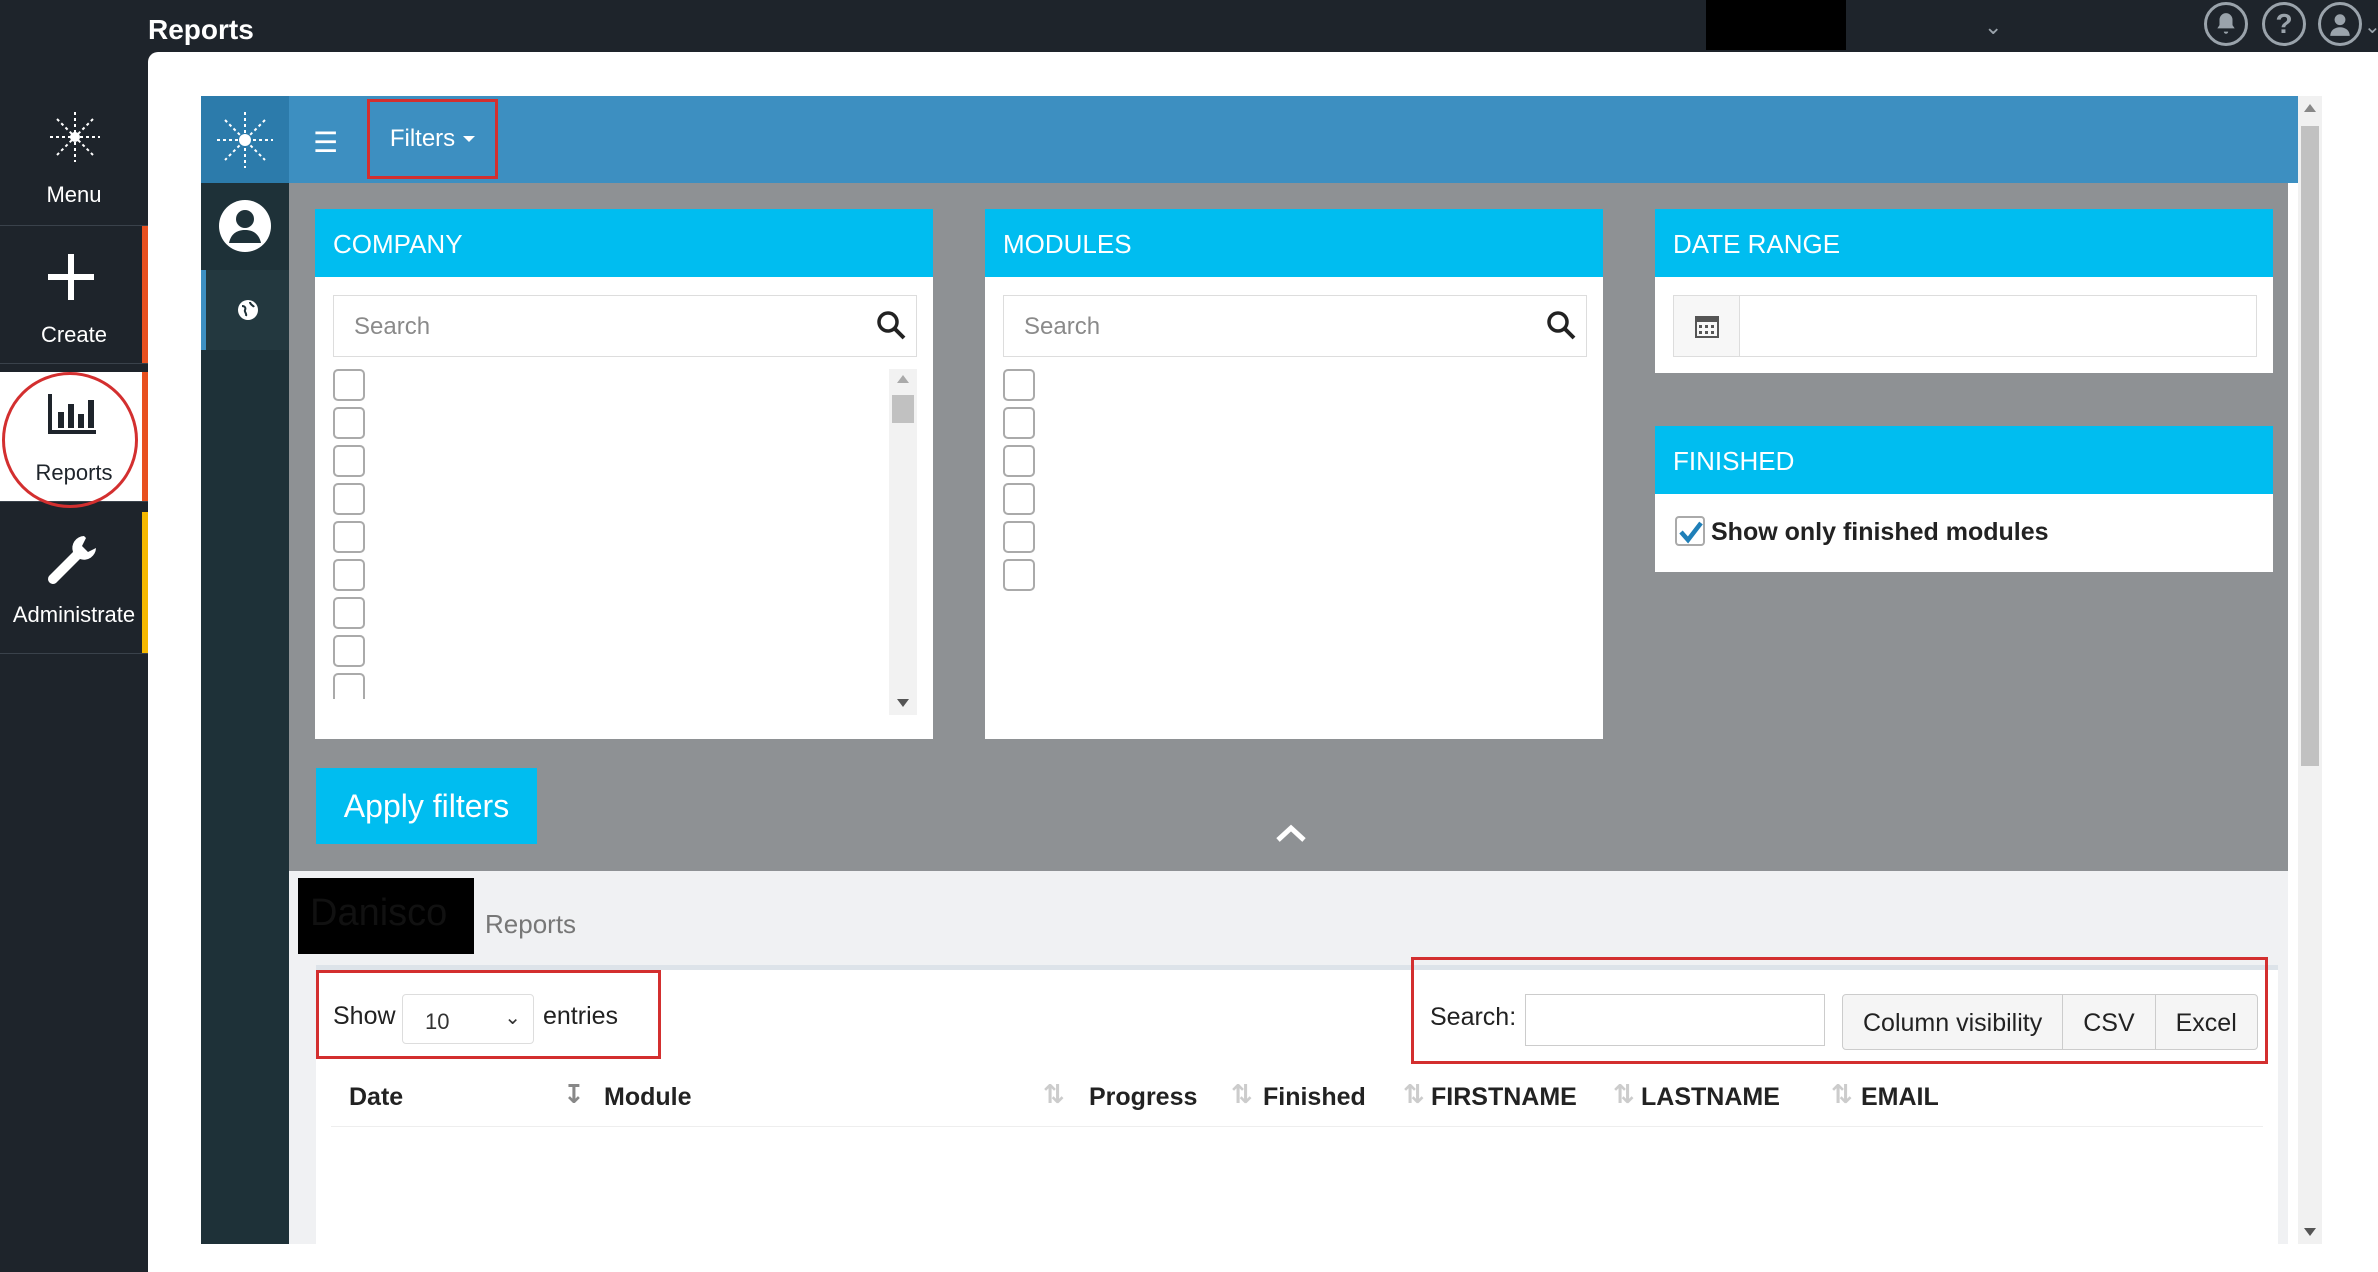 The width and height of the screenshot is (2378, 1272). What do you see at coordinates (574, 1094) in the screenshot?
I see `sort-desc-icon: ↧` at bounding box center [574, 1094].